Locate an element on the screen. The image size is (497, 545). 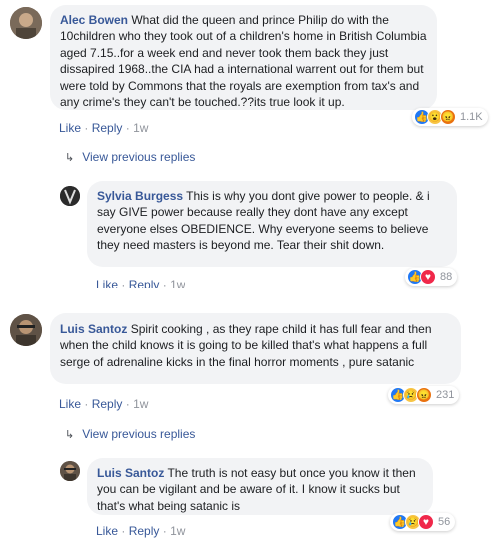
comment-author: Sylvia Burgess is located at coordinates (140, 196).